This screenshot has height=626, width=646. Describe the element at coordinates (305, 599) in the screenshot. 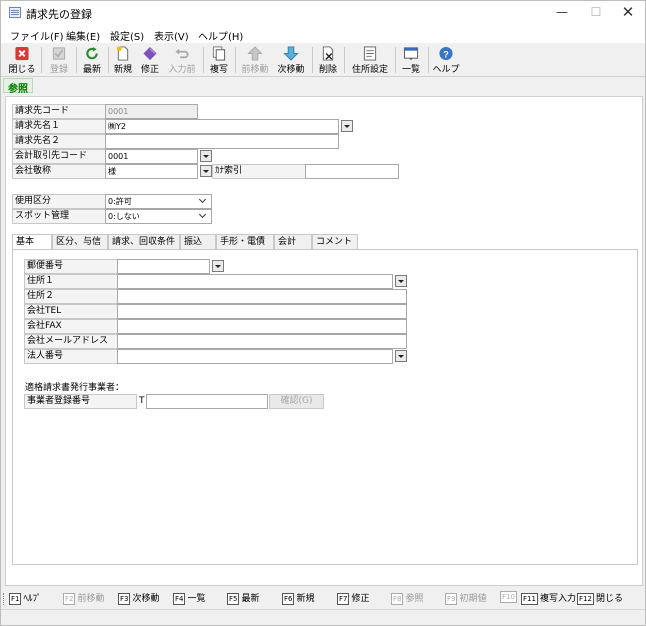

I see `fkey-f6-label: 新規` at that location.